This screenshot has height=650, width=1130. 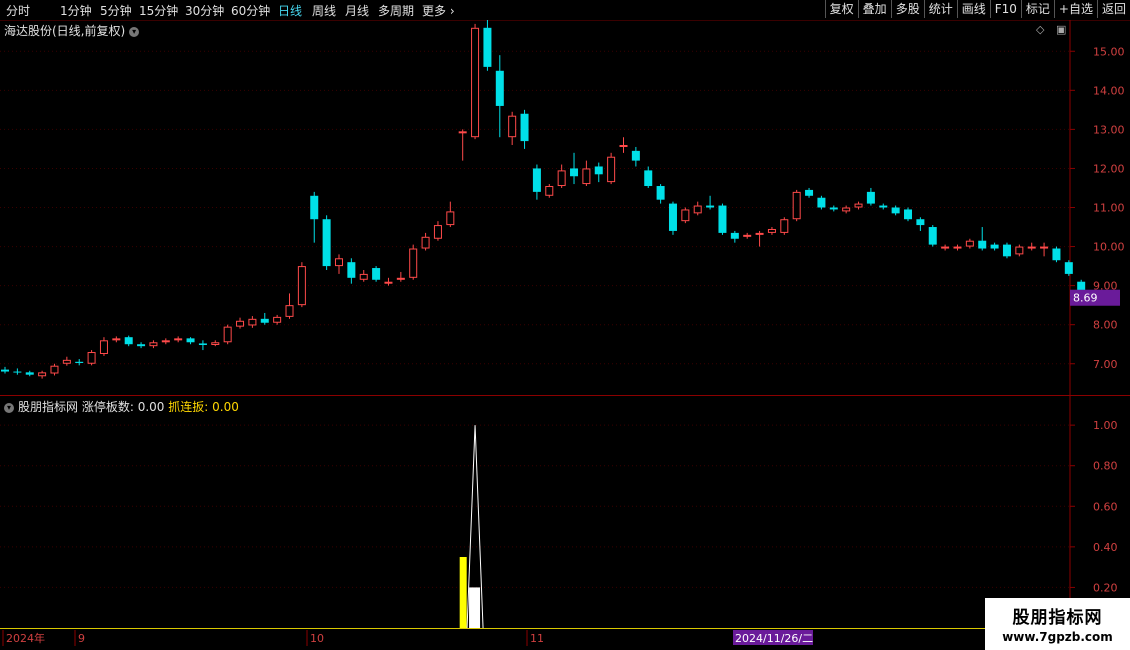 What do you see at coordinates (72, 30) in the screenshot?
I see `chart-title: 海达股份(日线,前复权) ▾` at bounding box center [72, 30].